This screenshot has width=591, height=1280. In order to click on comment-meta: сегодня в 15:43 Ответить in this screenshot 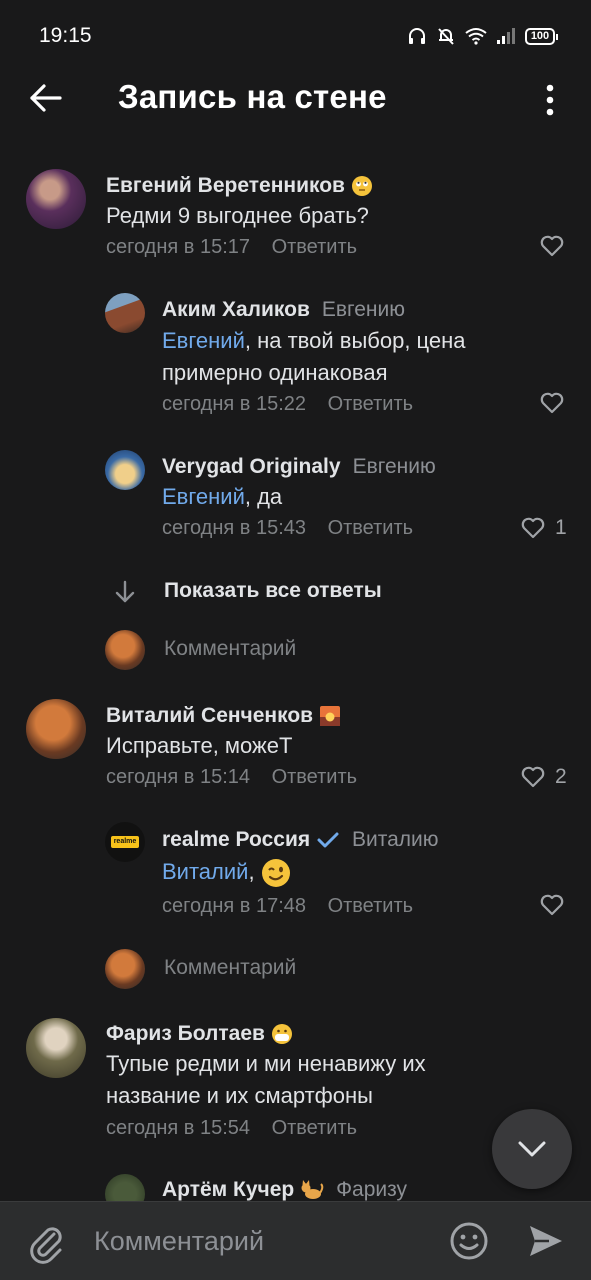, I will do `click(287, 528)`.